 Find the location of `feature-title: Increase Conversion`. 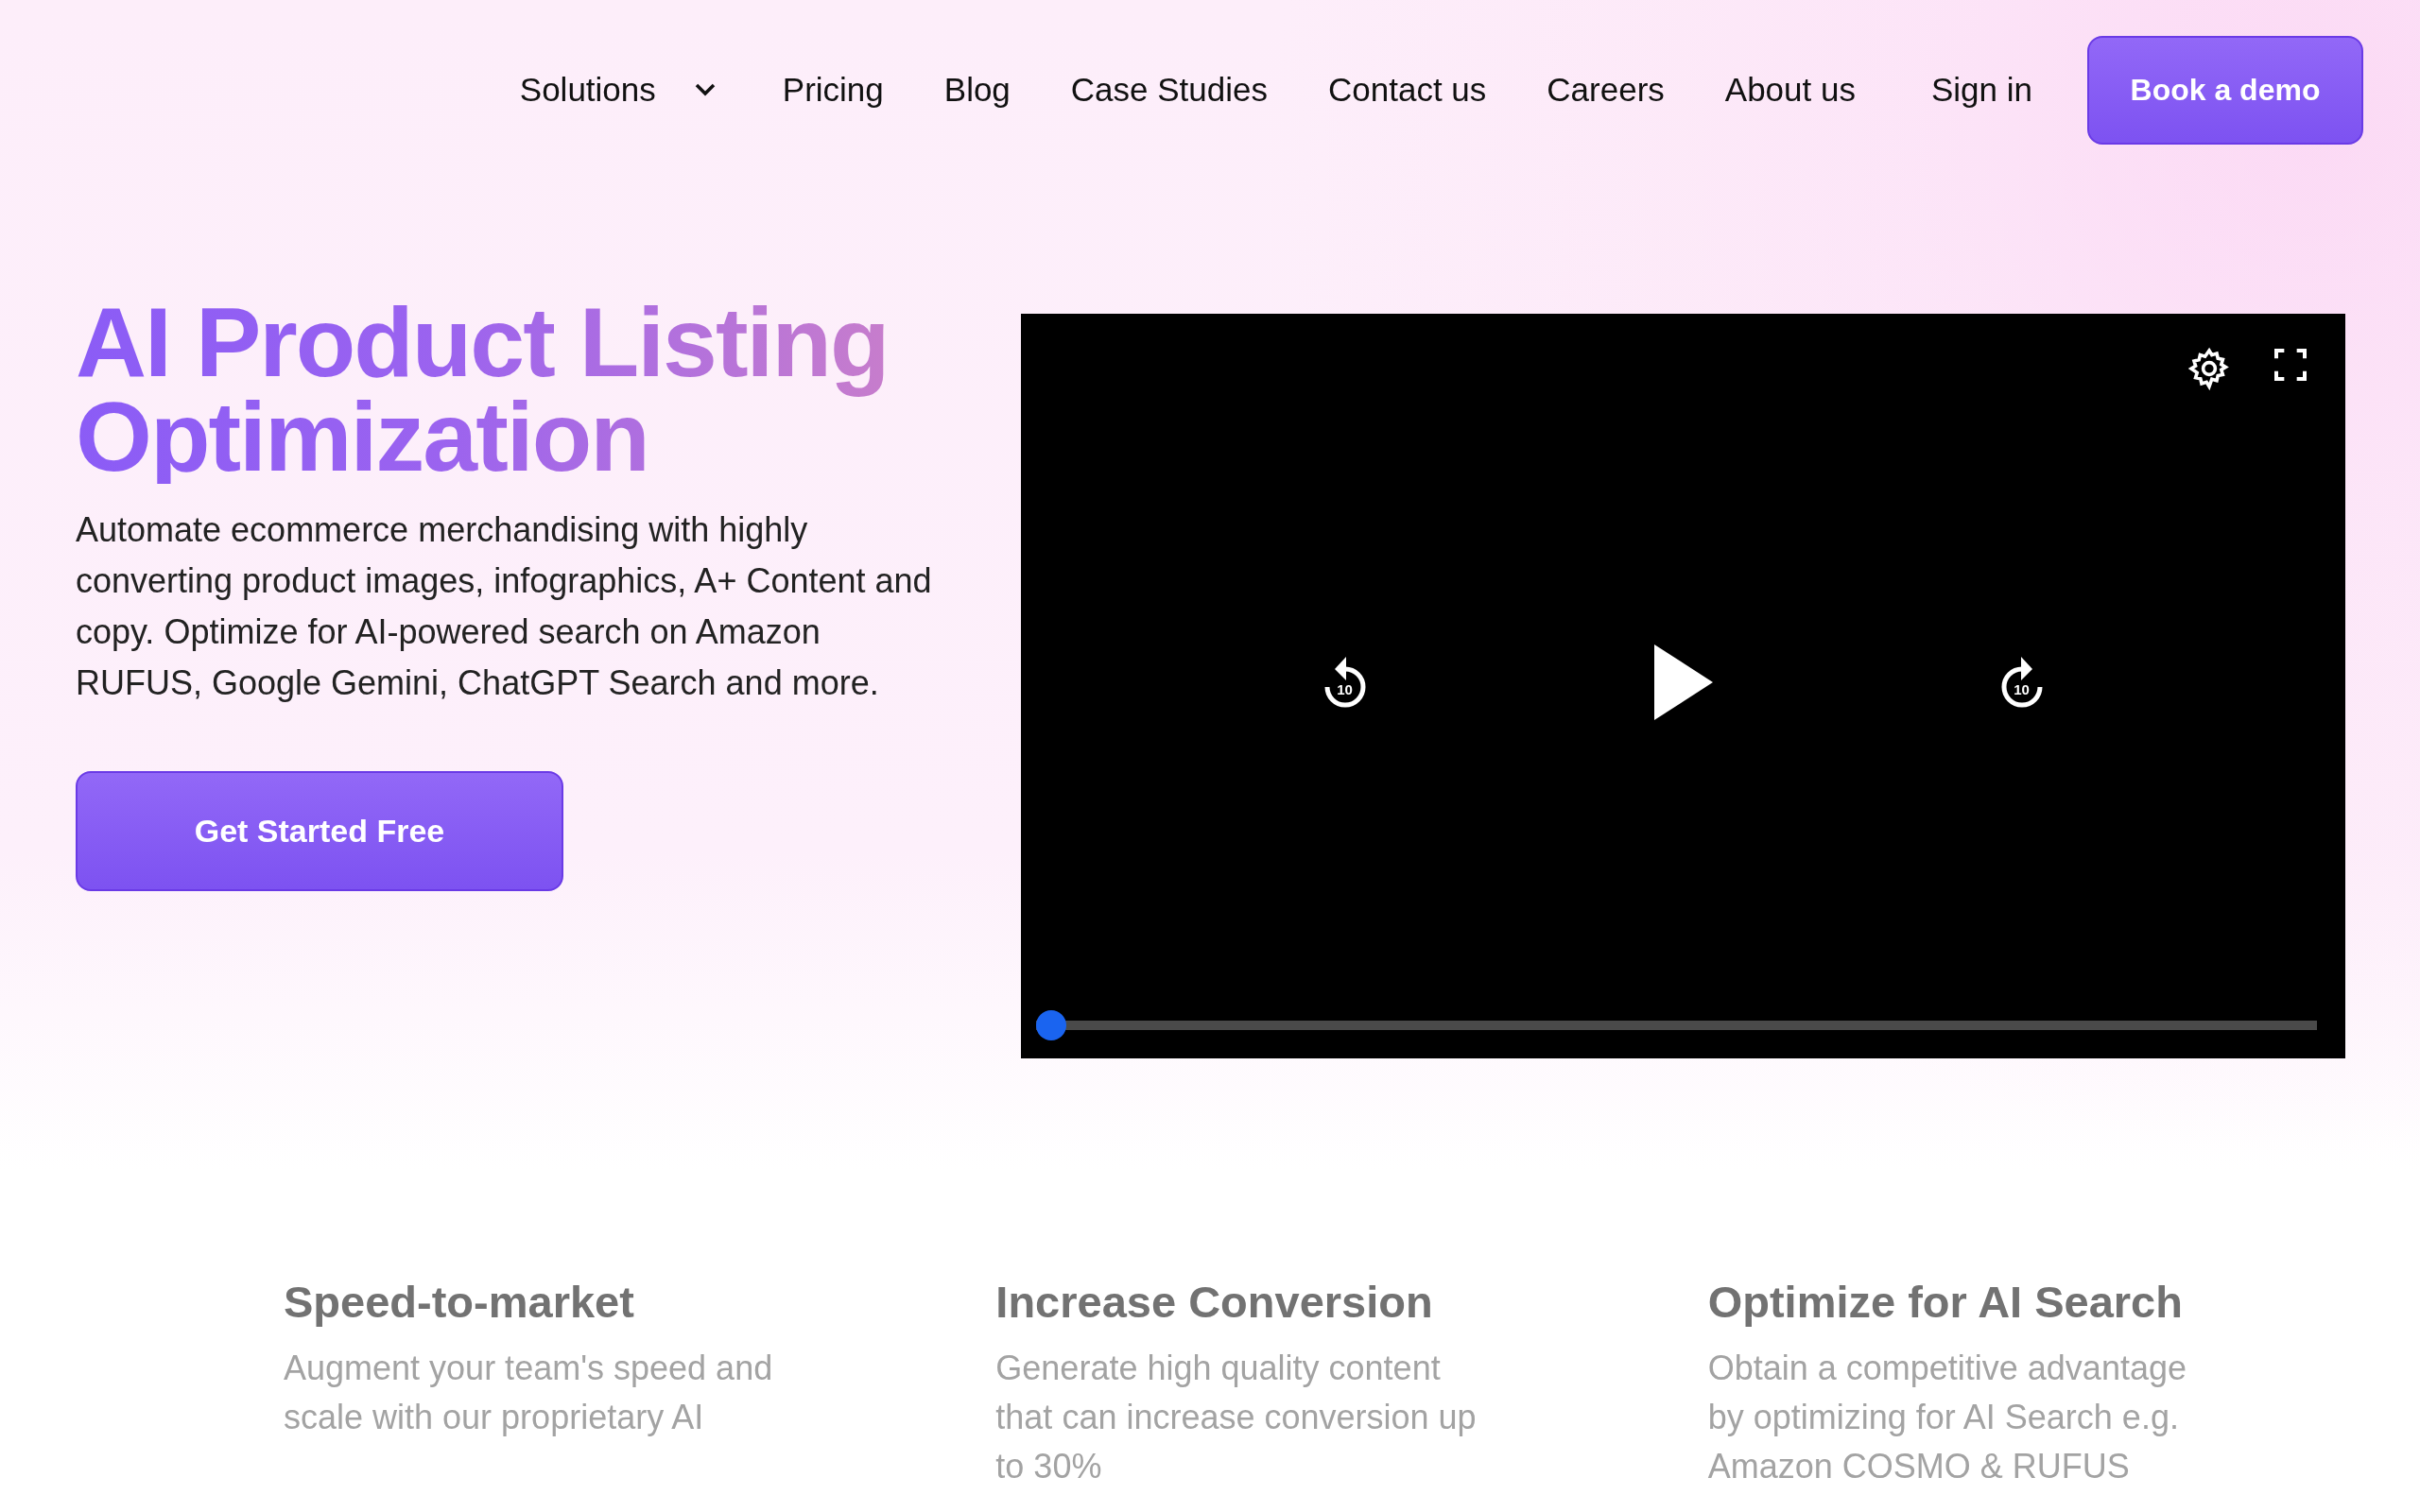

feature-title: Increase Conversion is located at coordinates (1214, 1302).